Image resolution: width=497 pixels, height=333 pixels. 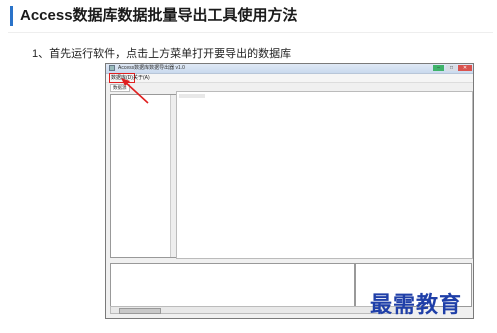 What do you see at coordinates (112, 68) in the screenshot?
I see `app-icon` at bounding box center [112, 68].